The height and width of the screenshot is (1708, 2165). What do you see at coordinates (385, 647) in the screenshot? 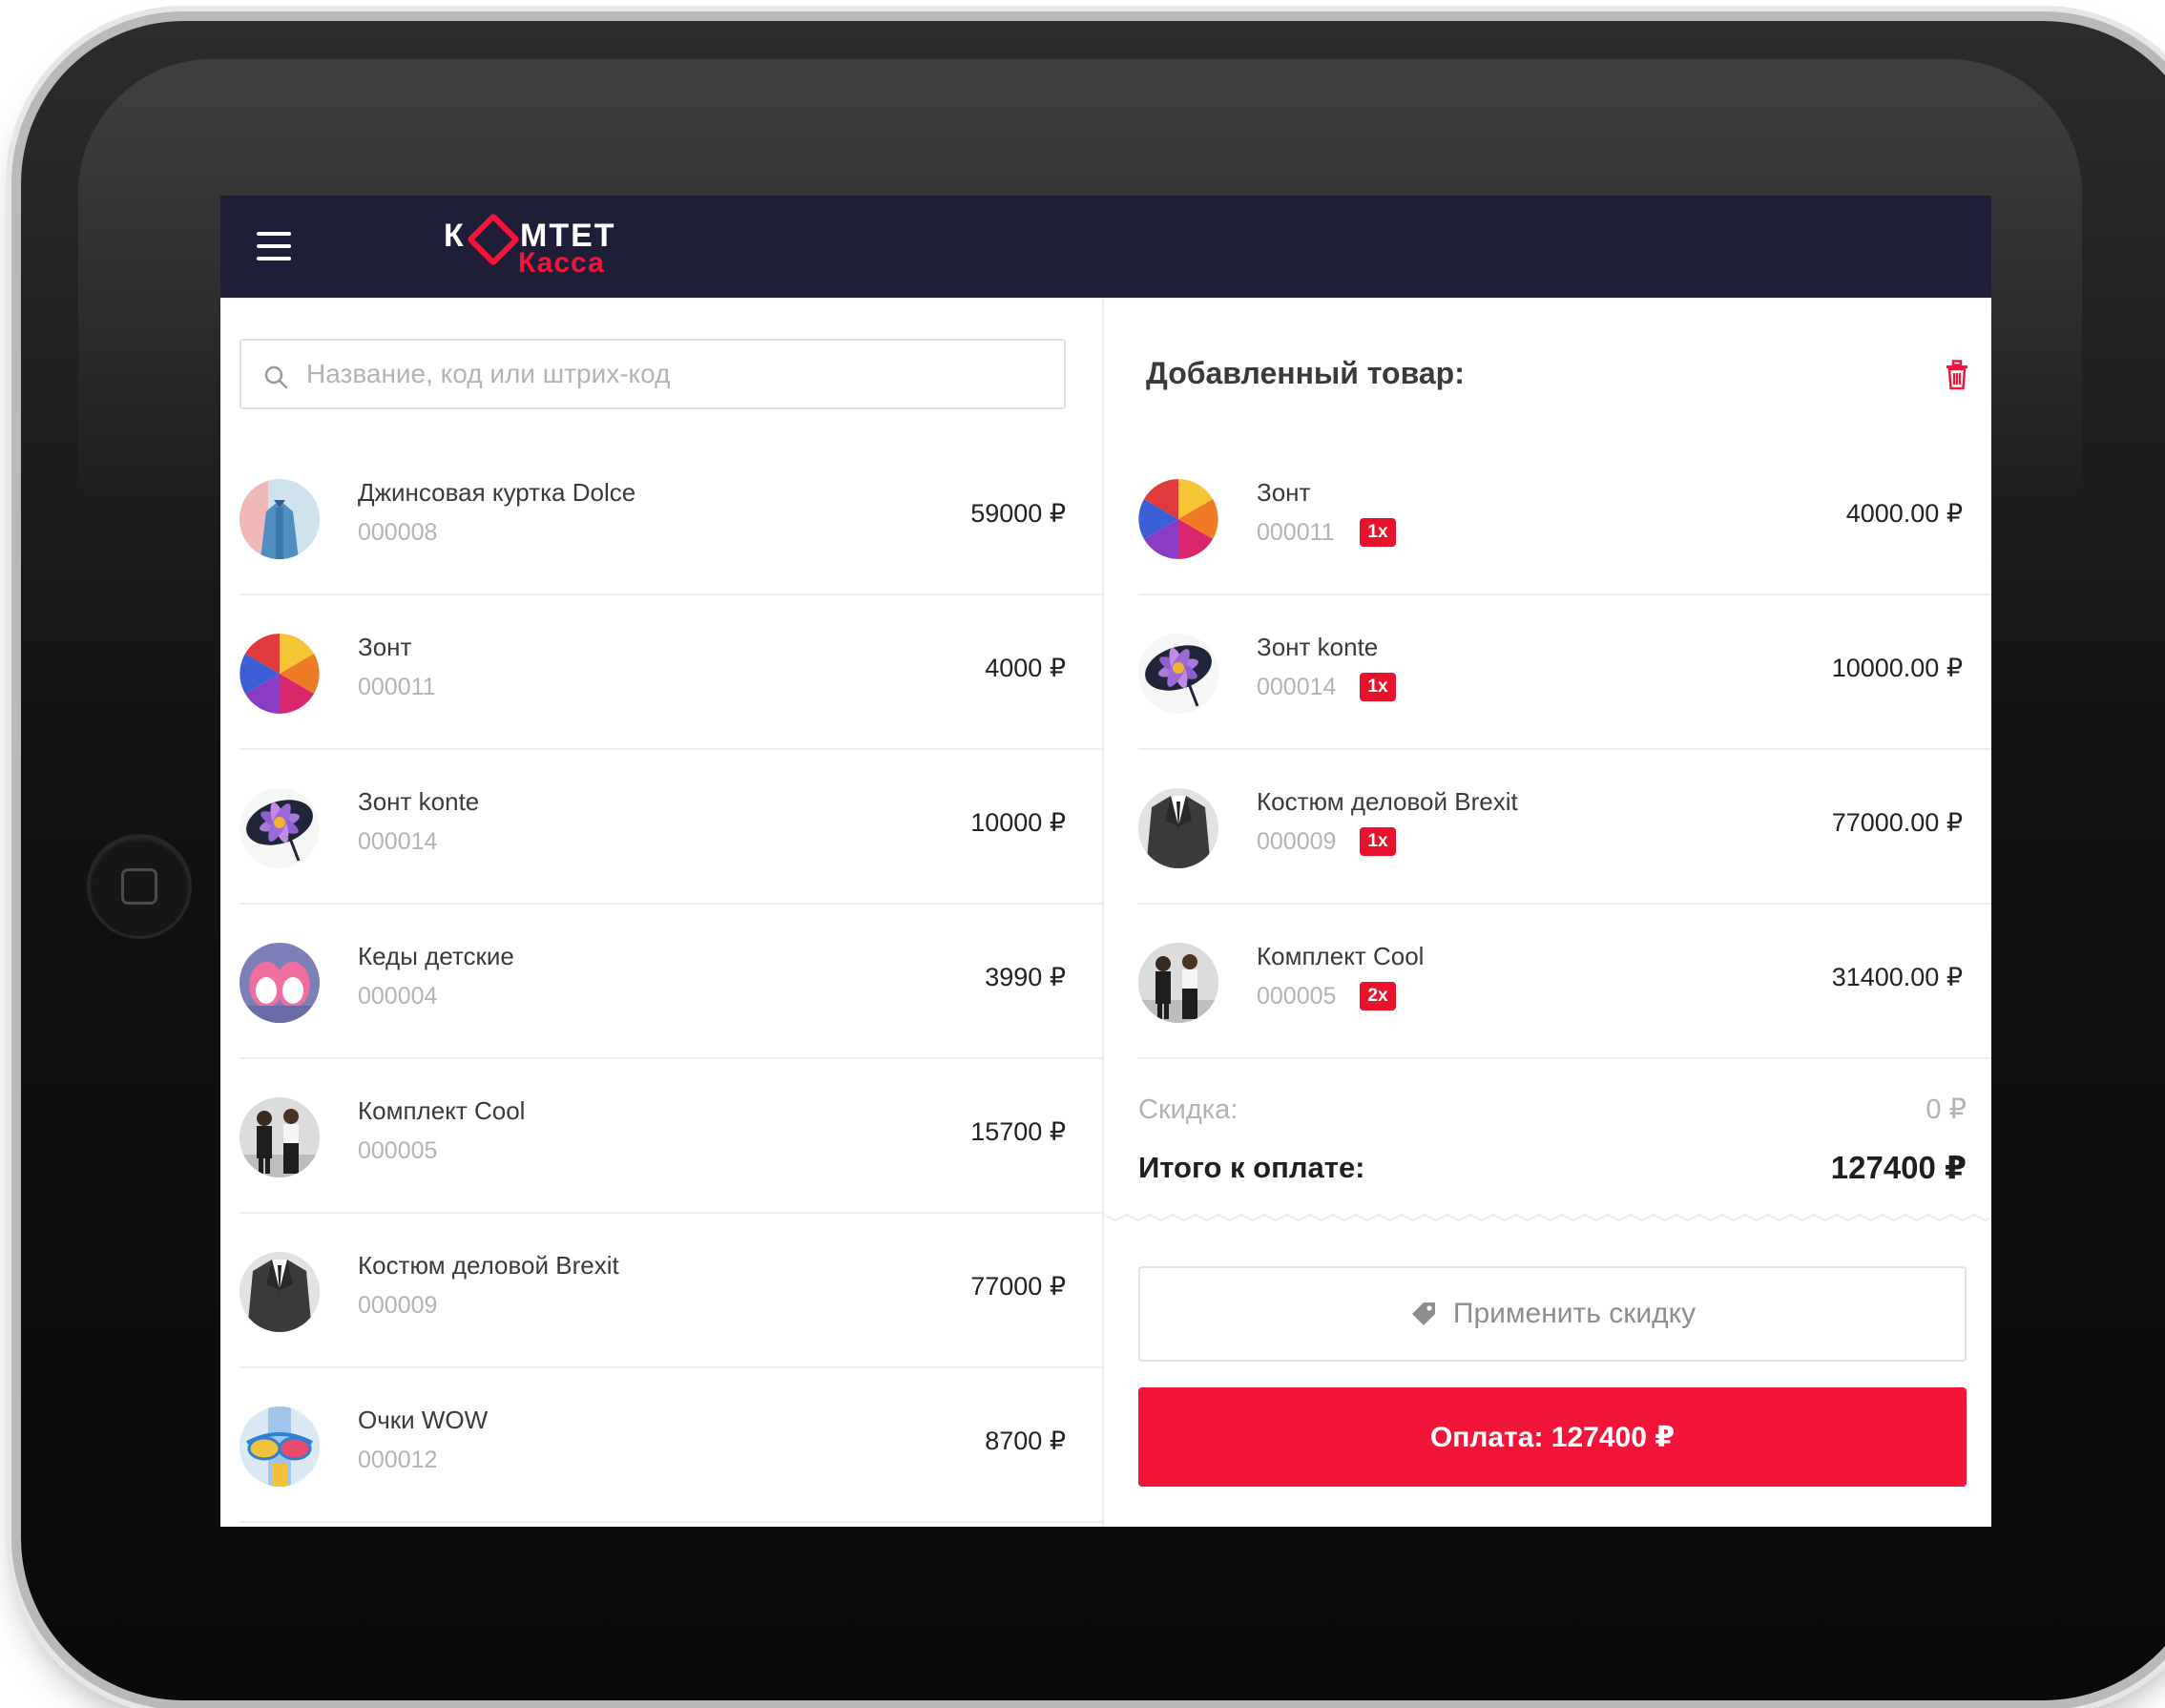
I see `product-name: Зонт` at bounding box center [385, 647].